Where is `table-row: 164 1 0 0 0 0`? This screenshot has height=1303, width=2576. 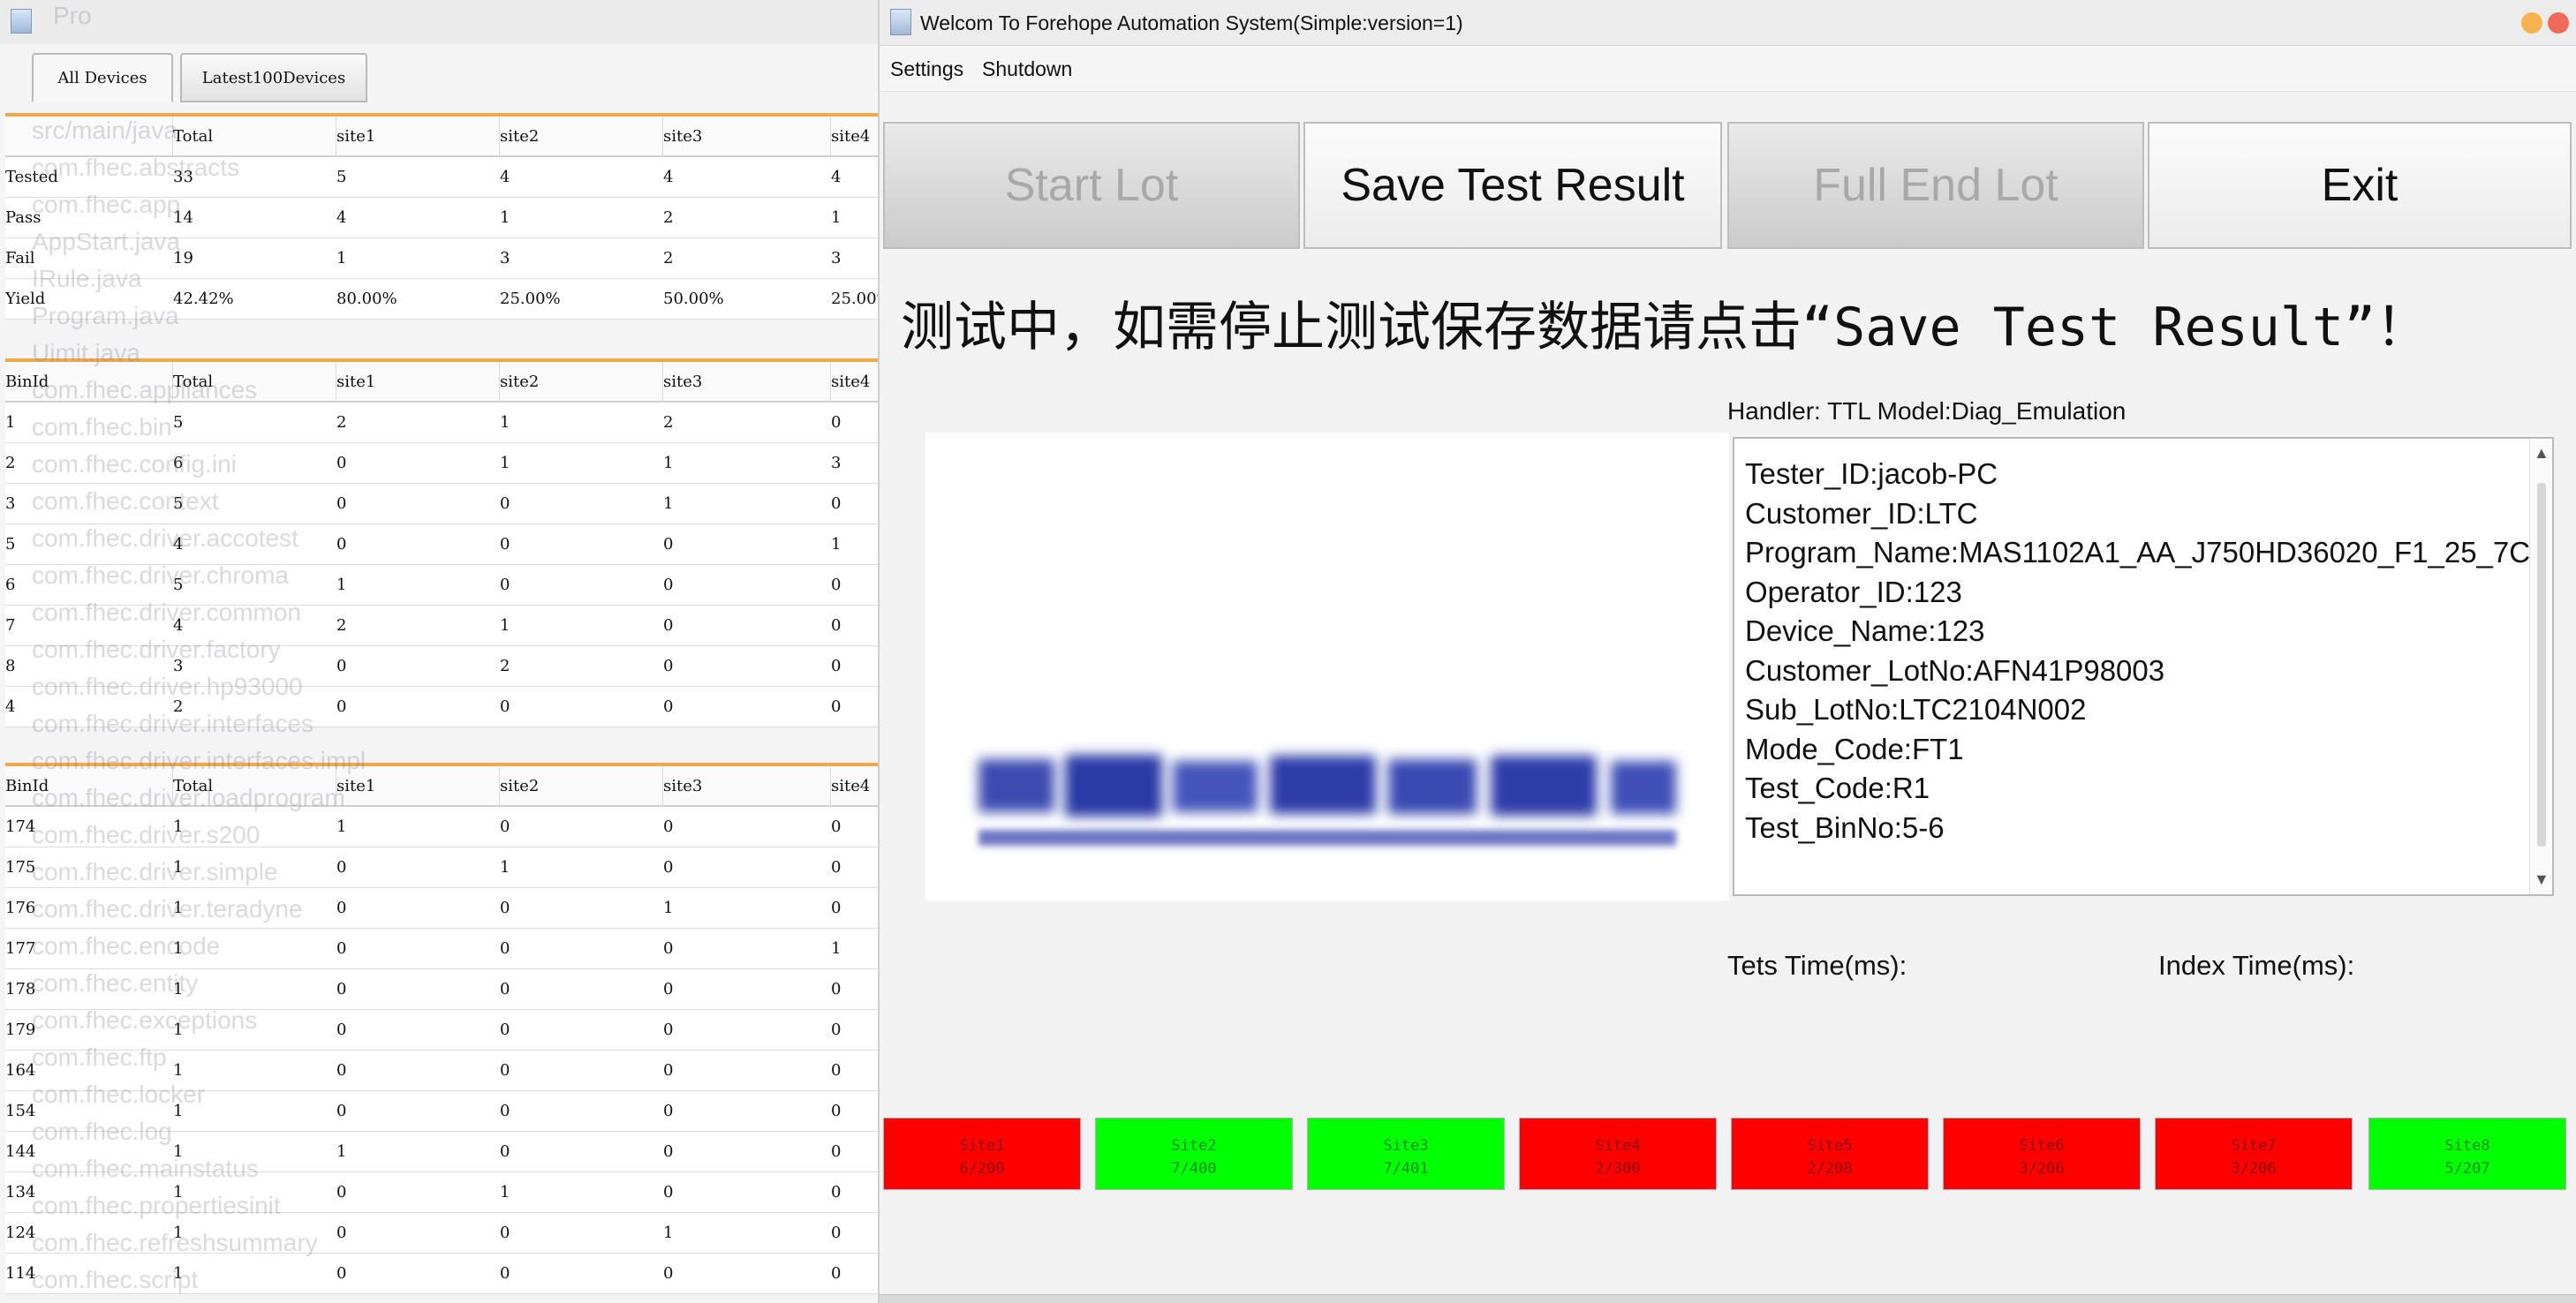
table-row: 164 1 0 0 0 0 is located at coordinates (441, 1071).